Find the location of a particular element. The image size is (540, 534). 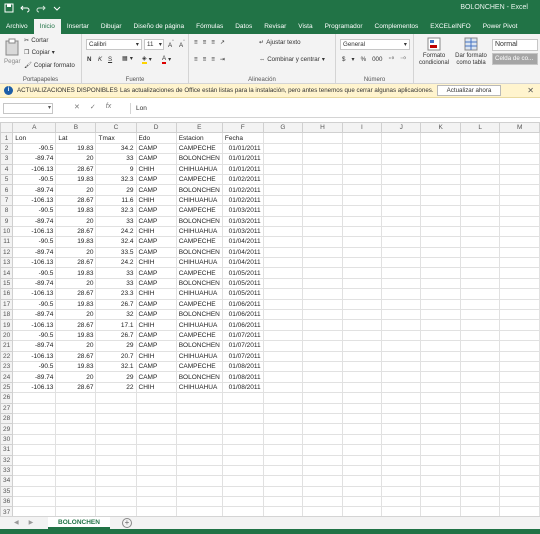

cell: 28.67 is located at coordinates (76, 356).